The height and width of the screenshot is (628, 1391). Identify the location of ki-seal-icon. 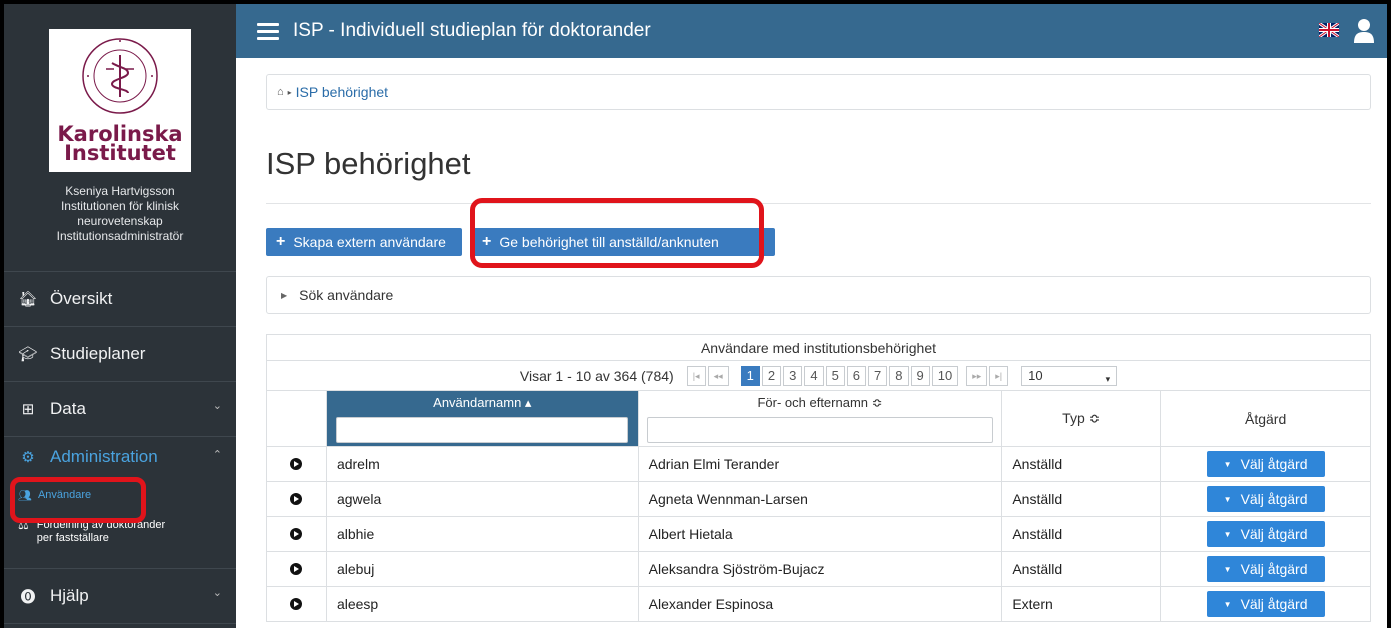
(120, 76).